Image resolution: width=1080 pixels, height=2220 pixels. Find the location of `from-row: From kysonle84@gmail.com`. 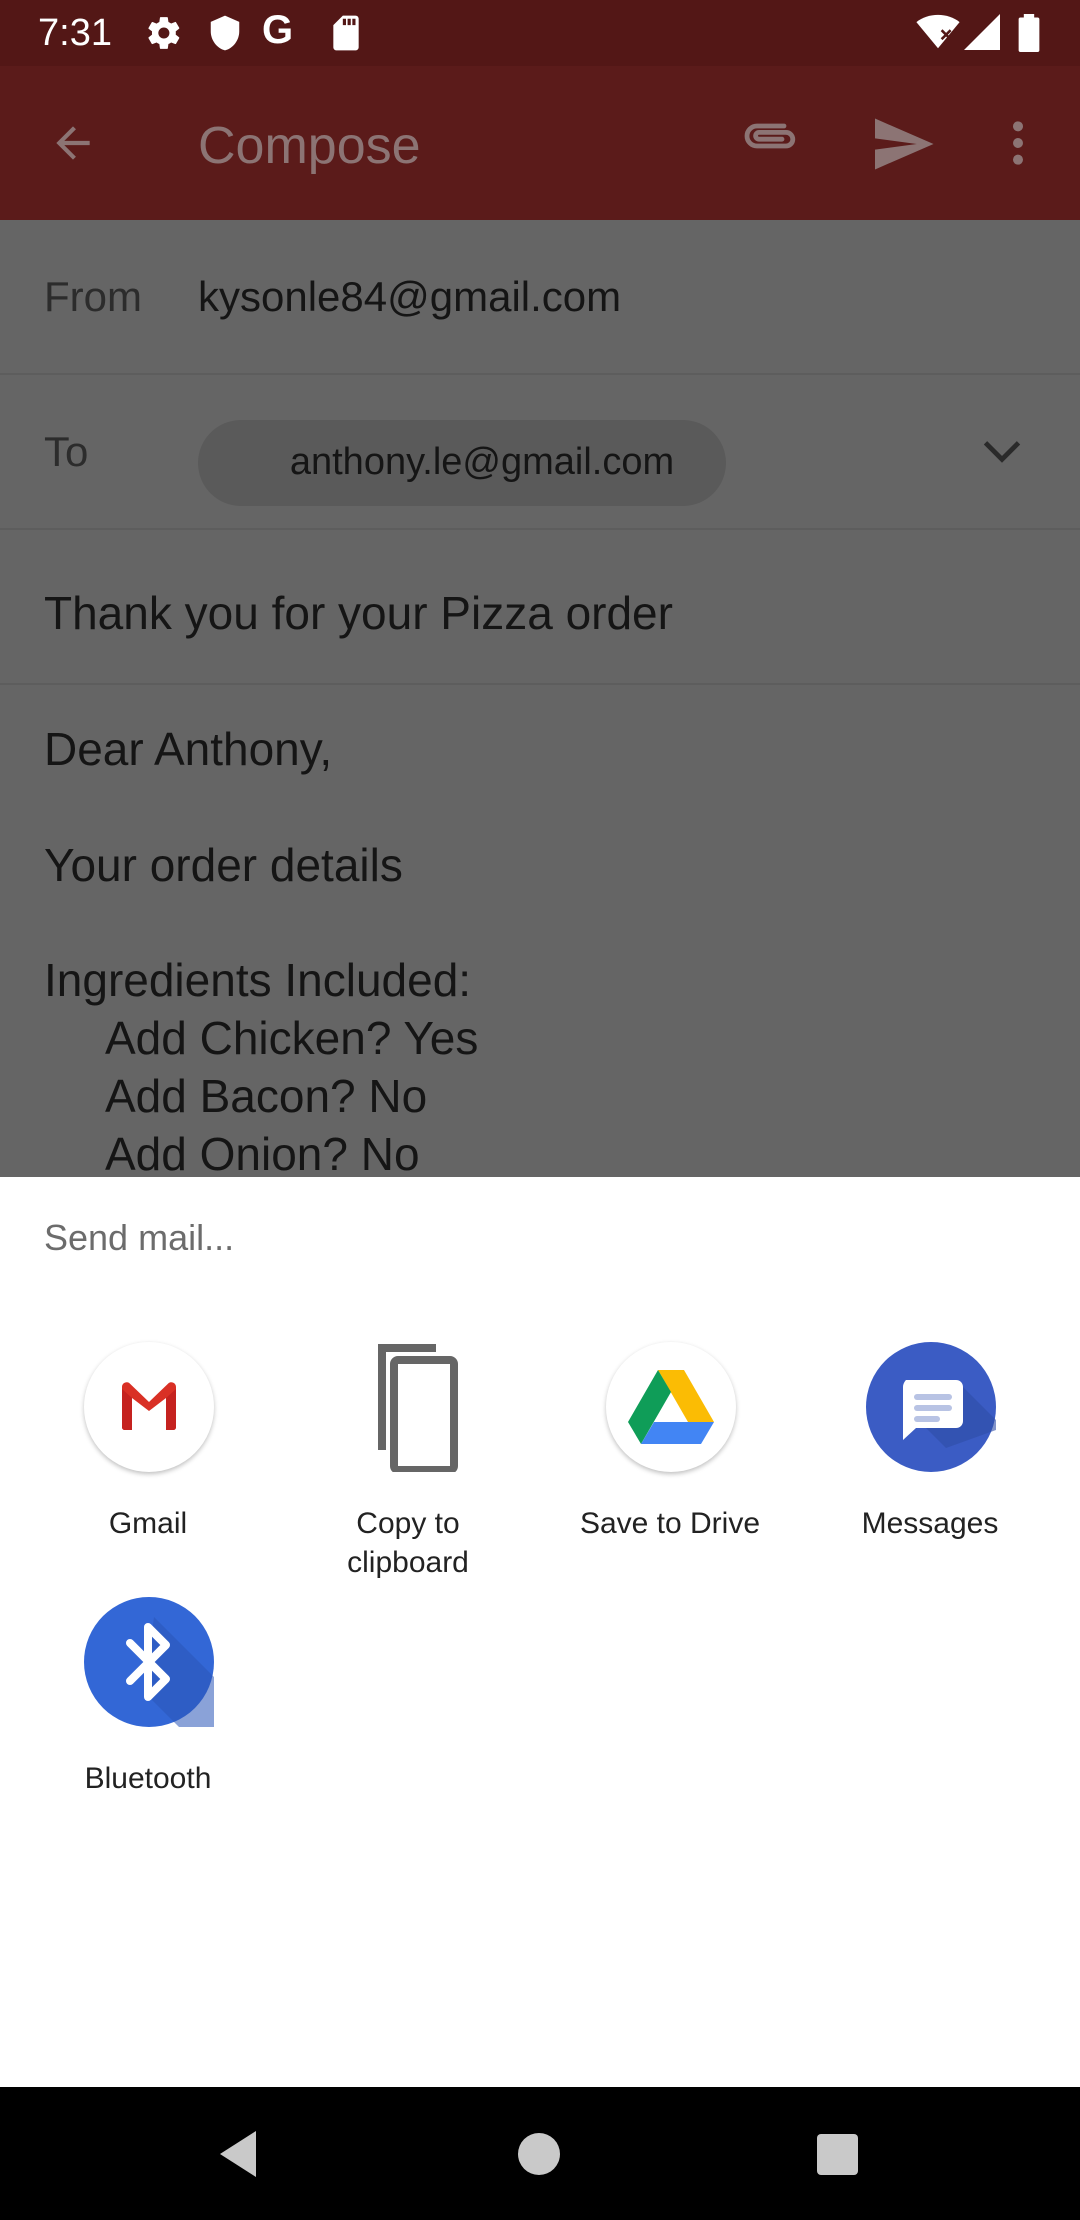

from-row: From kysonle84@gmail.com is located at coordinates (540, 297).